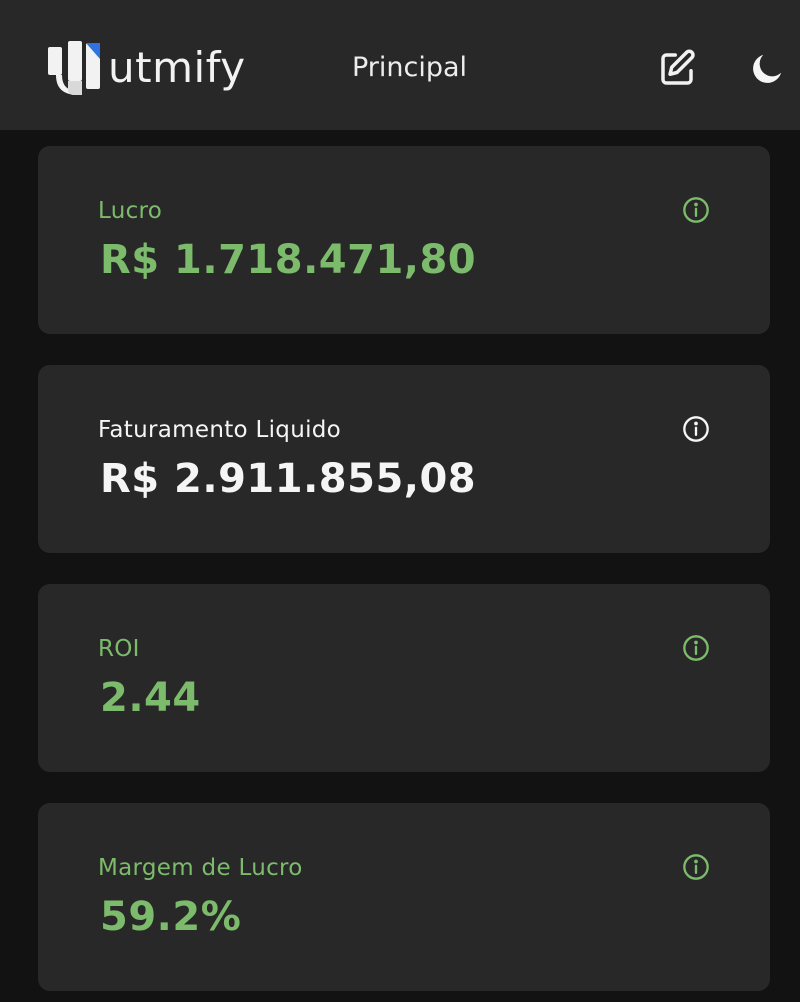 The height and width of the screenshot is (1002, 800). I want to click on utmify-logo-icon, so click(74, 68).